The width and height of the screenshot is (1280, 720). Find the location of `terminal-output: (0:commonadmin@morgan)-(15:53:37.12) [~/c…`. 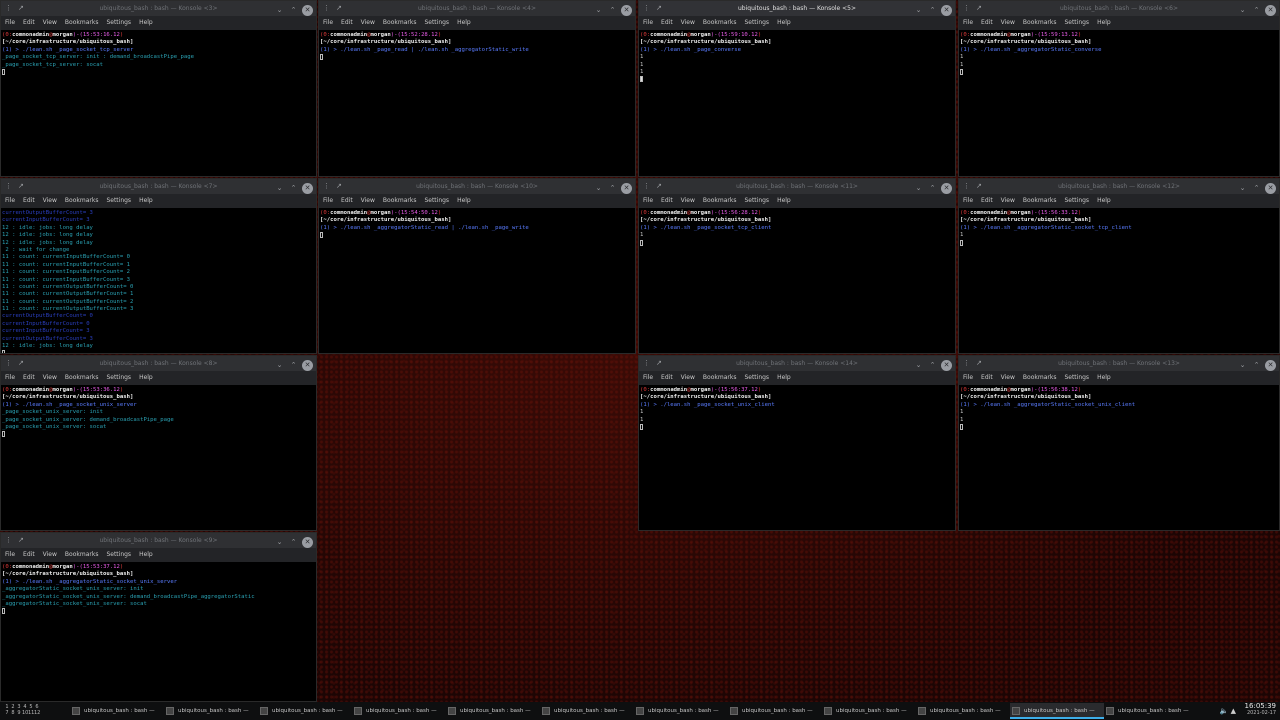

terminal-output: (0:commonadmin@morgan)-(15:53:37.12) [~/c… is located at coordinates (158, 589).